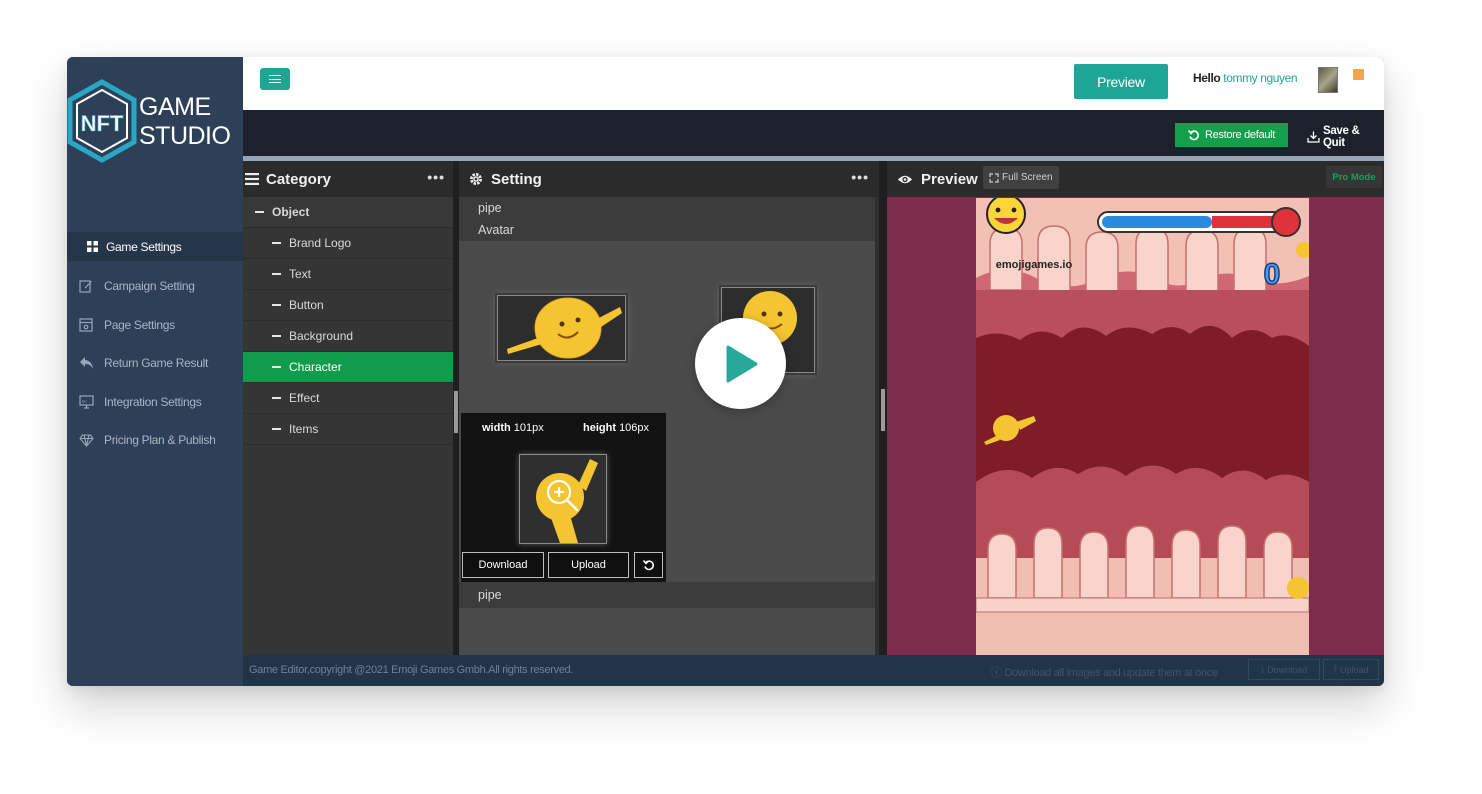  What do you see at coordinates (1207, 78) in the screenshot?
I see `hello-label: Hello` at bounding box center [1207, 78].